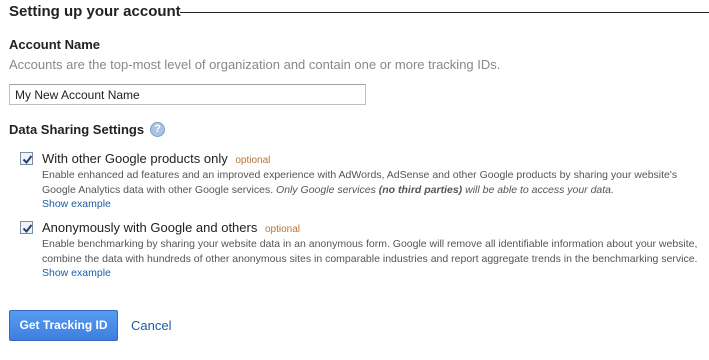 This screenshot has width=709, height=360. I want to click on account-name-input, so click(187, 94).